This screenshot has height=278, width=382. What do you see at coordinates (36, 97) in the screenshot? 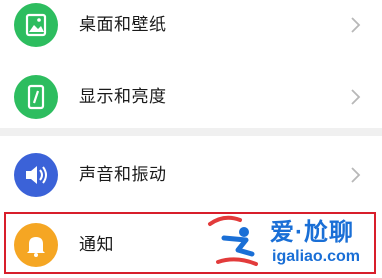
I see `display-phone-icon` at bounding box center [36, 97].